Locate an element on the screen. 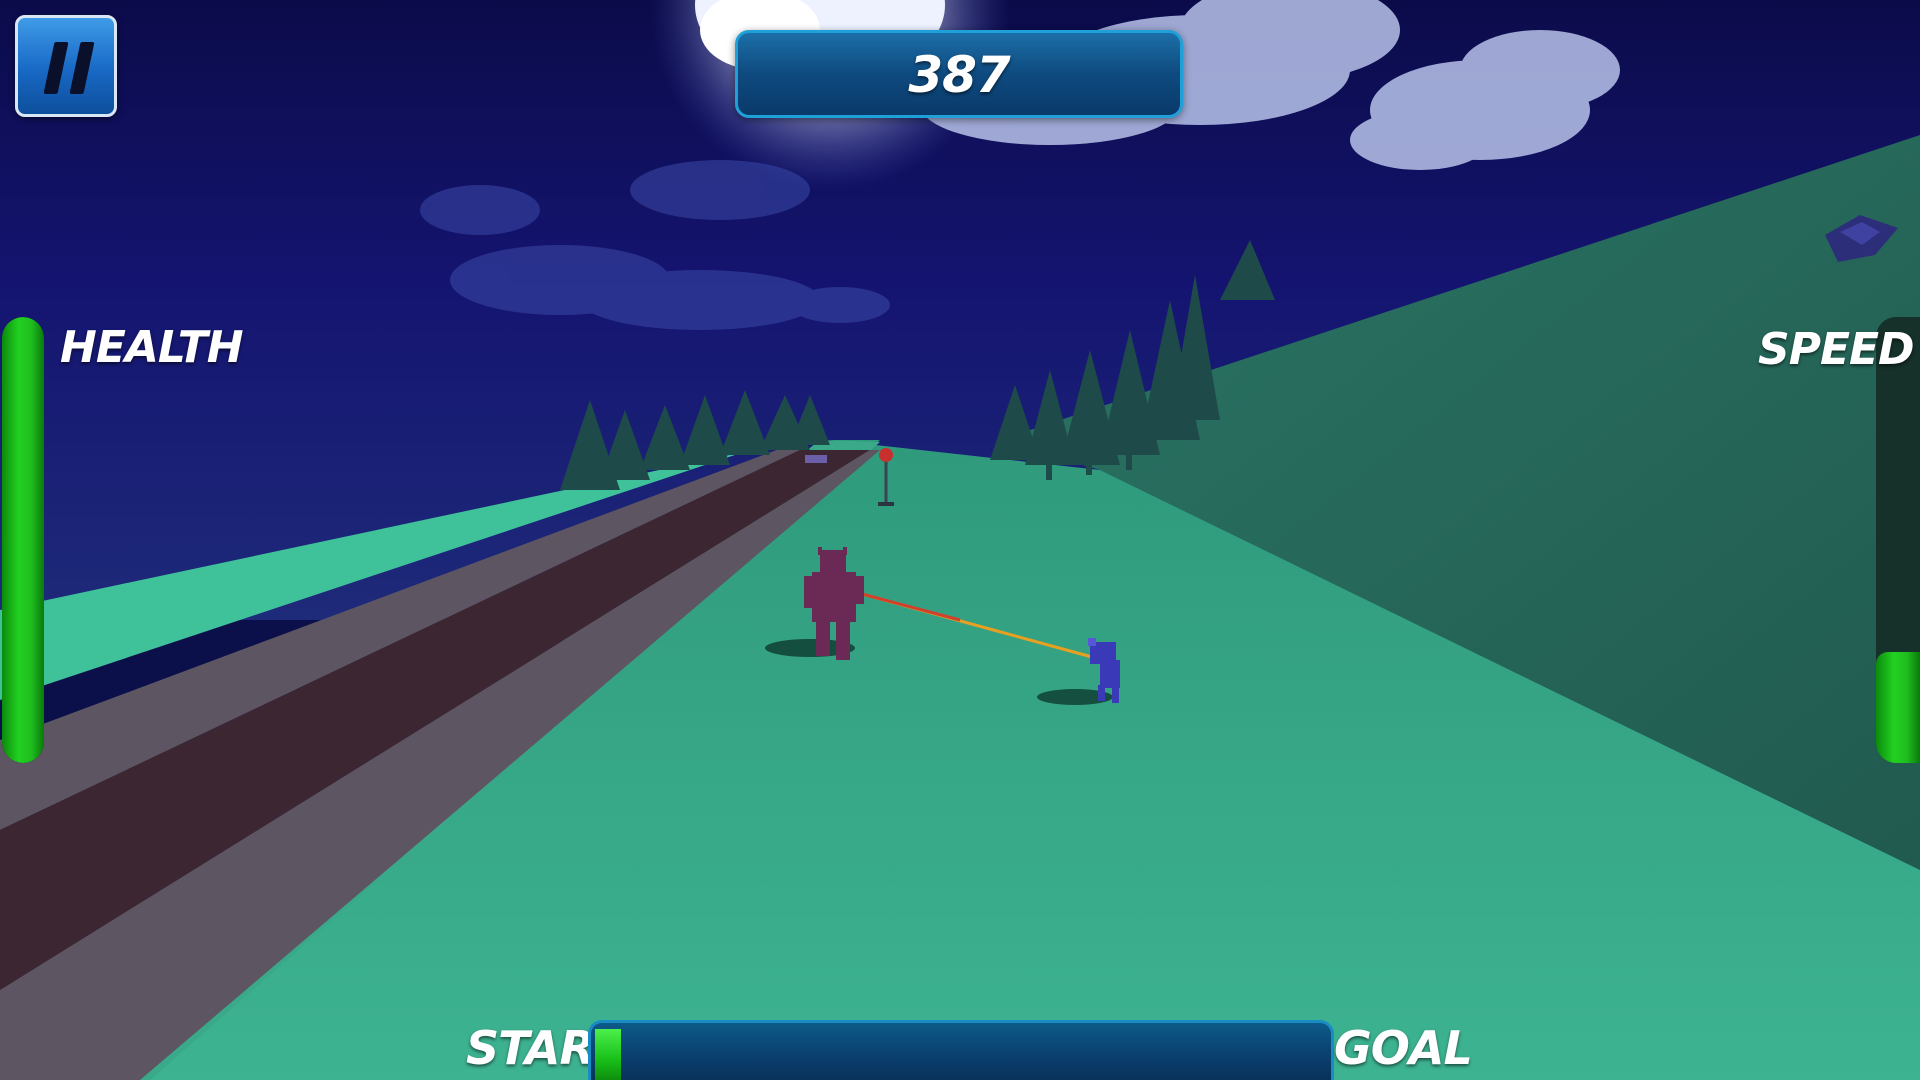 The width and height of the screenshot is (1920, 1080). progress-bar is located at coordinates (961, 1050).